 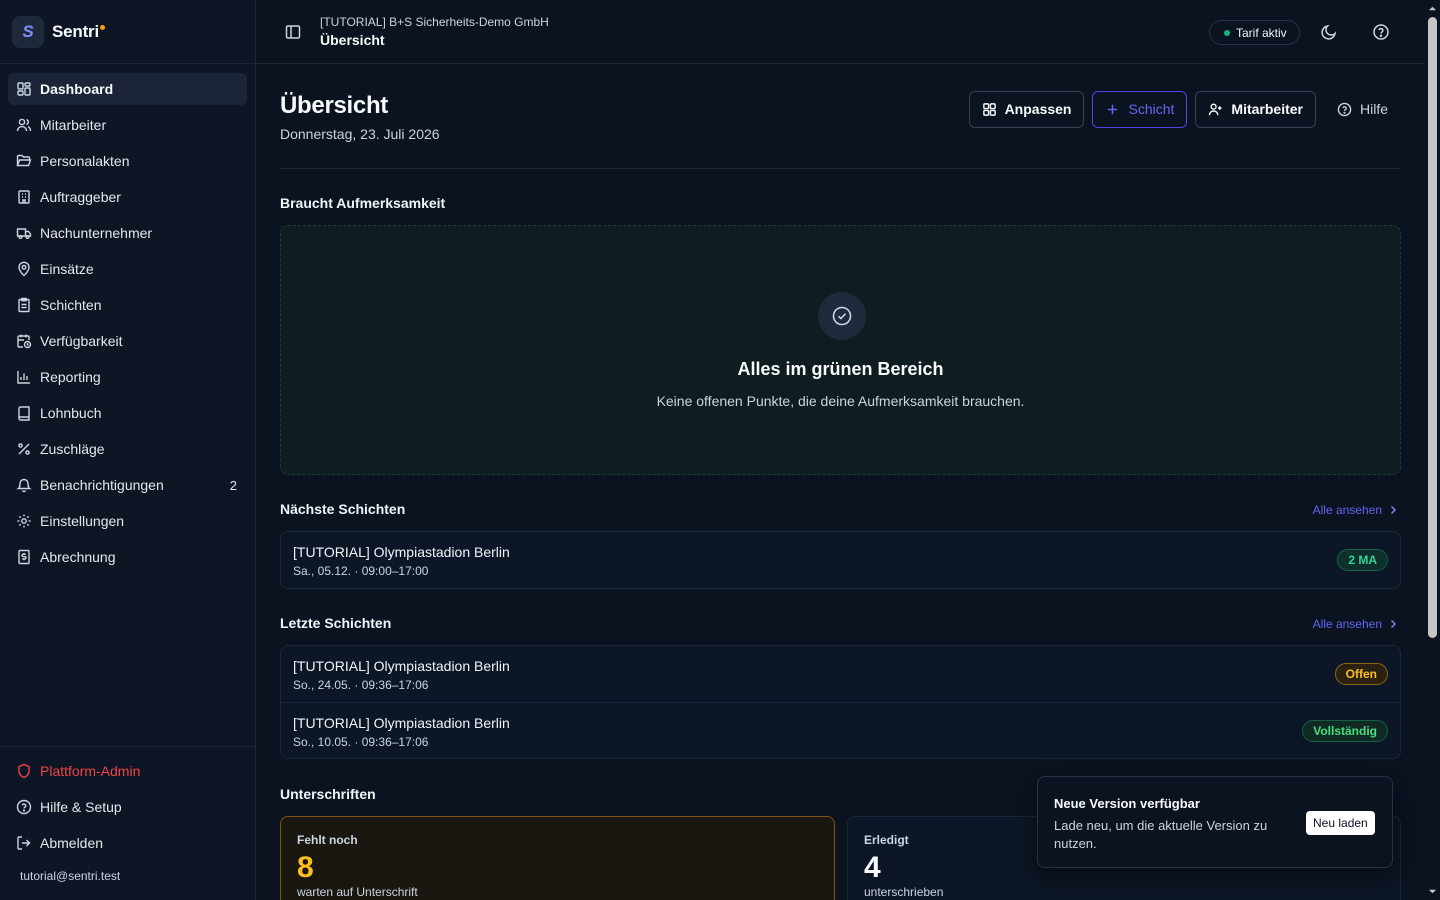 I want to click on add-employee-button-label: Mitarbeiter, so click(x=1267, y=109).